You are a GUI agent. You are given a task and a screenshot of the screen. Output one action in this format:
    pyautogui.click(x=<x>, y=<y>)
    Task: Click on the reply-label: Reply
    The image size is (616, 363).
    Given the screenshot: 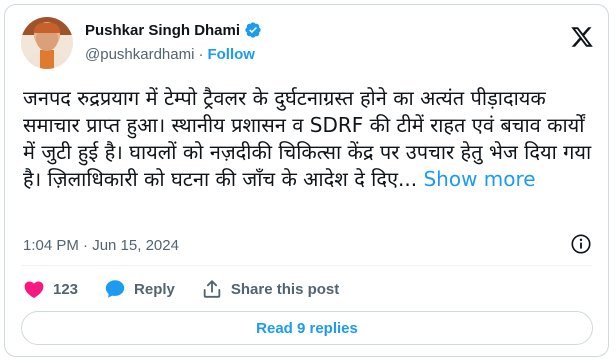 What is the action you would take?
    pyautogui.click(x=154, y=289)
    